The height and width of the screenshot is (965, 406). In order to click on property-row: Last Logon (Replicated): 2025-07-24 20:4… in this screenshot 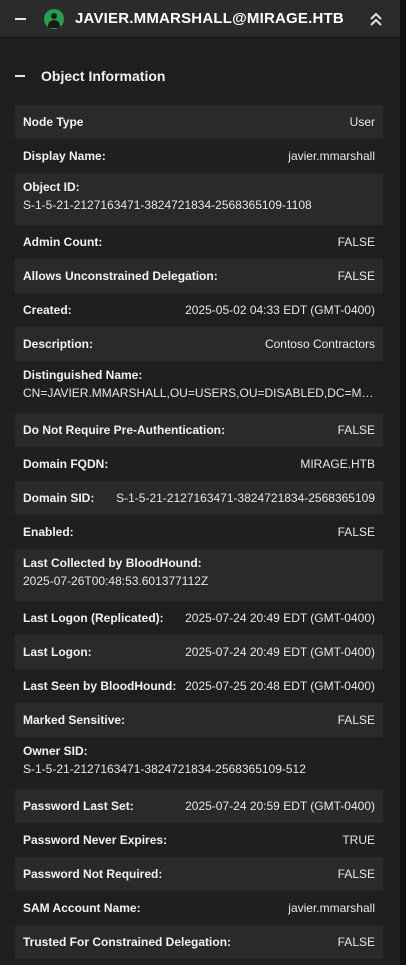, I will do `click(199, 618)`.